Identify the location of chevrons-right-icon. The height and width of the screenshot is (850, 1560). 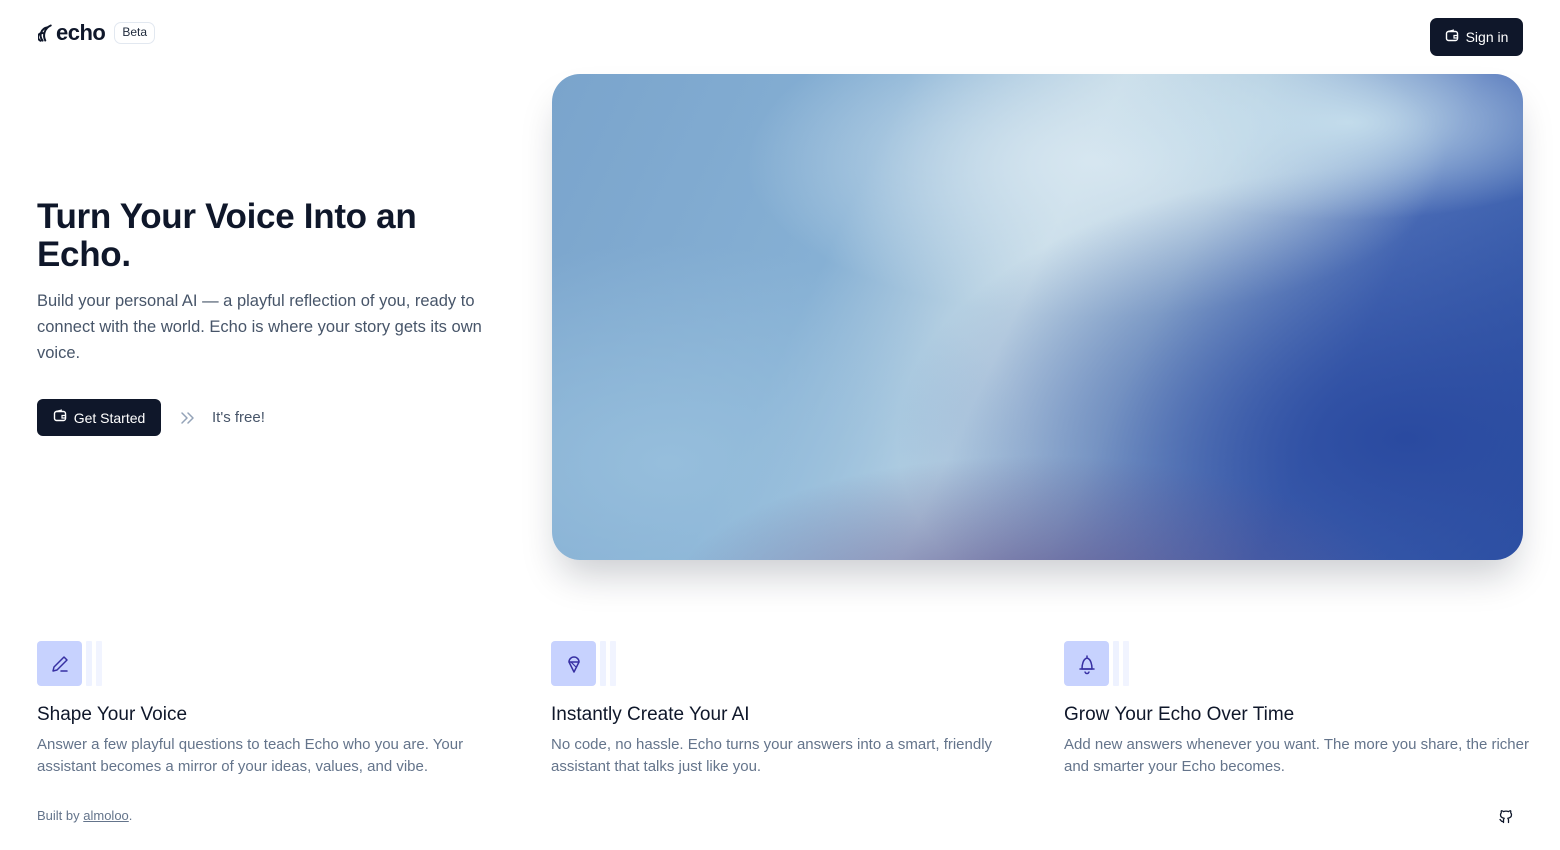
(187, 418).